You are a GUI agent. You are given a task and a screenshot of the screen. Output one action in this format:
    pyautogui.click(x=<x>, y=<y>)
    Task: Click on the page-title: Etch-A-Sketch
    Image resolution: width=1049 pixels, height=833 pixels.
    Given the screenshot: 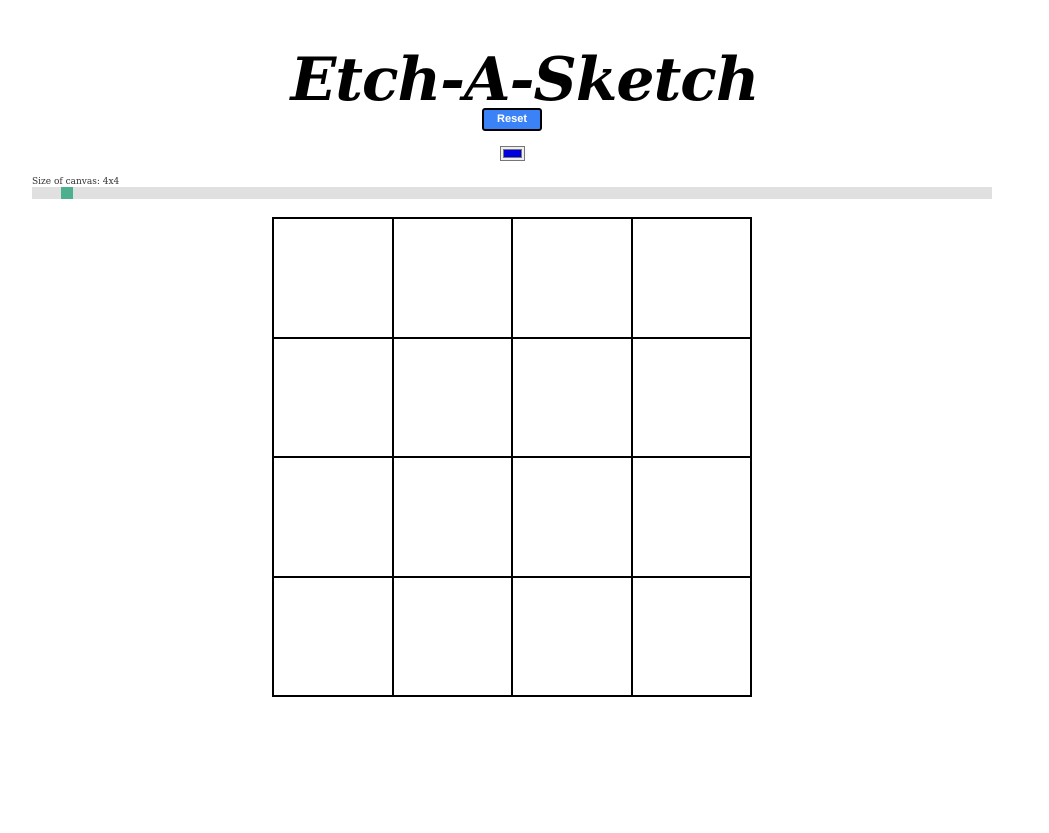 What is the action you would take?
    pyautogui.click(x=525, y=80)
    